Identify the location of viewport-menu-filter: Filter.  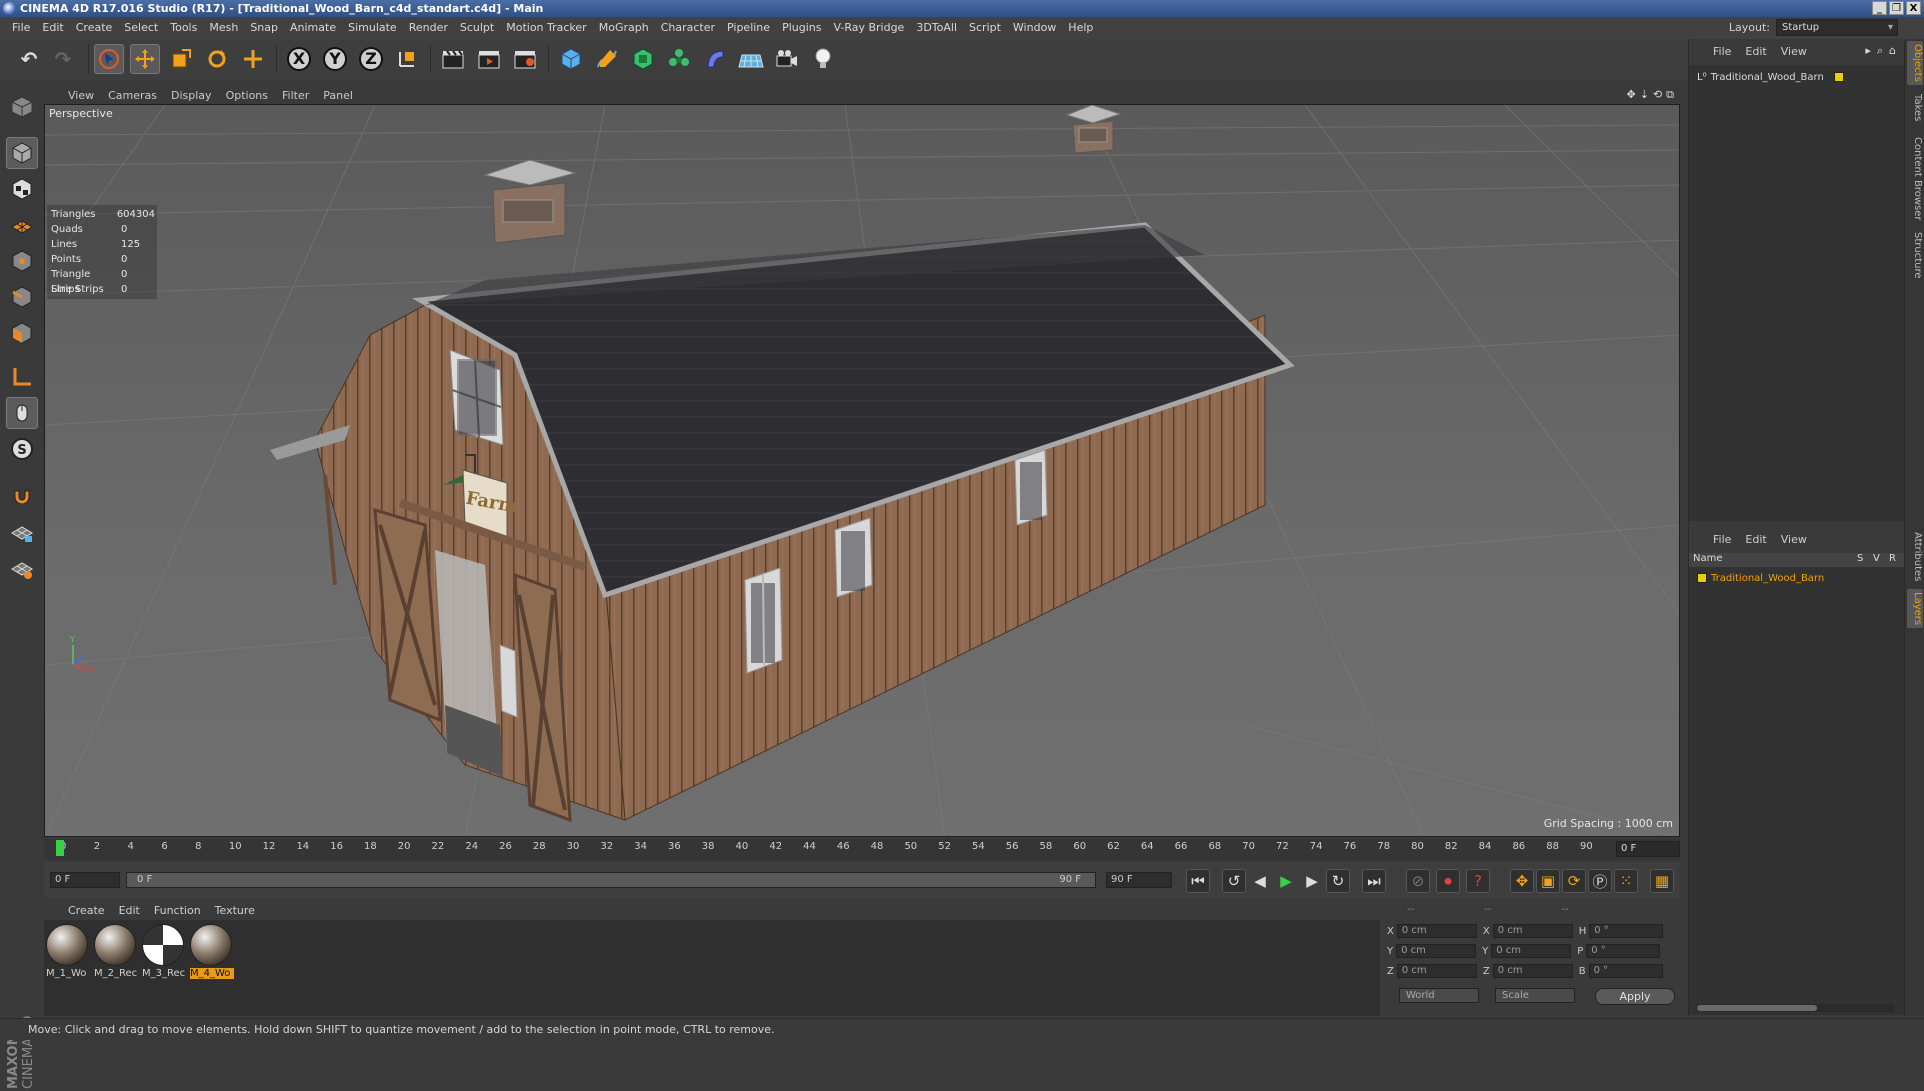
(295, 95).